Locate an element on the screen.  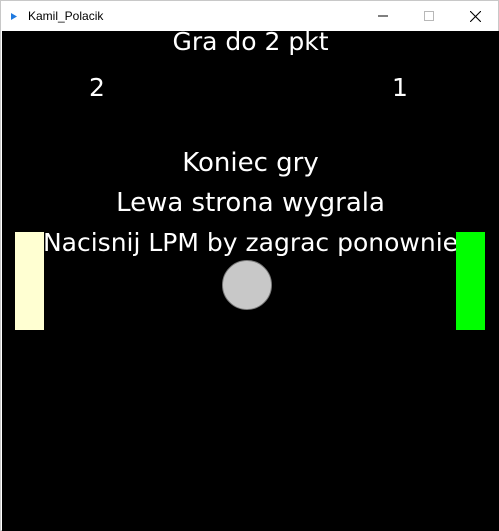
close-button is located at coordinates (475, 16).